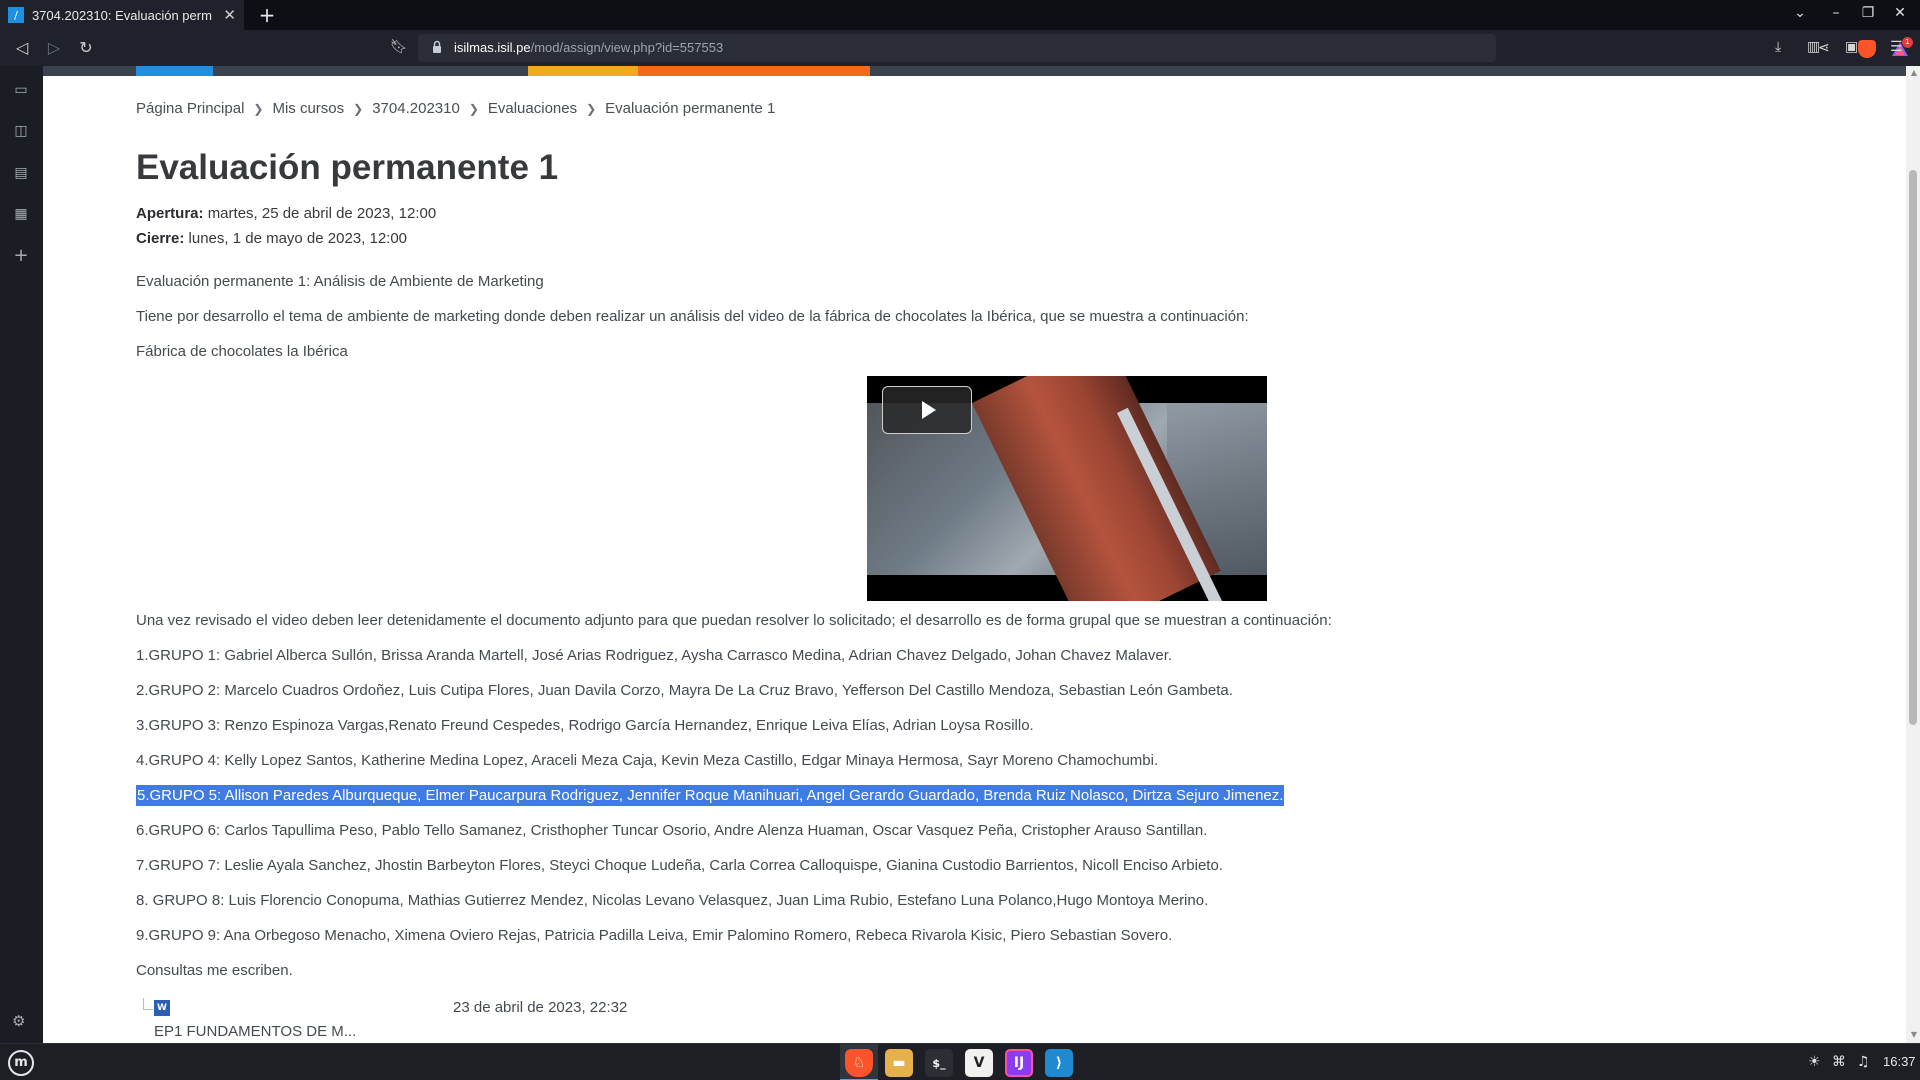 The image size is (1920, 1080). What do you see at coordinates (1839, 1062) in the screenshot?
I see `network-icon: ⌘` at bounding box center [1839, 1062].